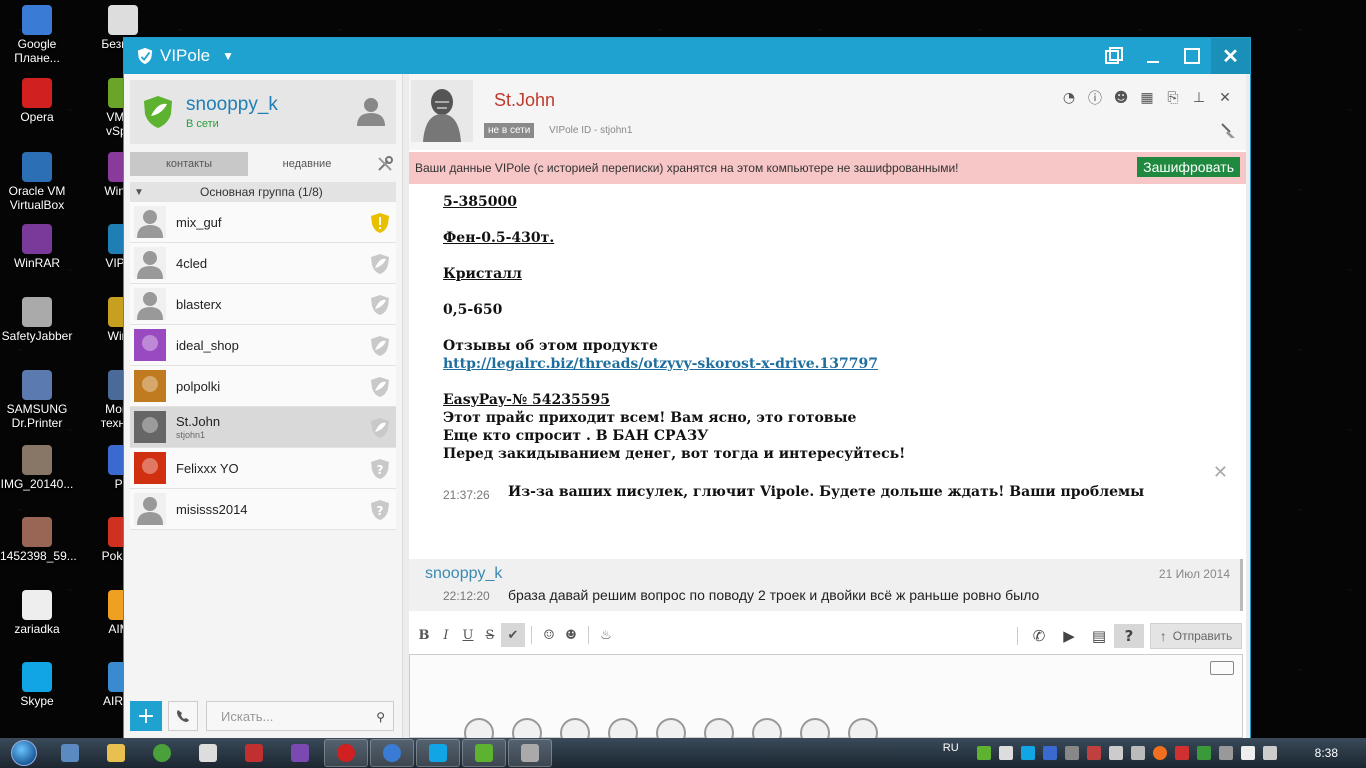 Image resolution: width=1366 pixels, height=768 pixels. Describe the element at coordinates (513, 635) in the screenshot. I see `spellcheck-button: ✔` at that location.